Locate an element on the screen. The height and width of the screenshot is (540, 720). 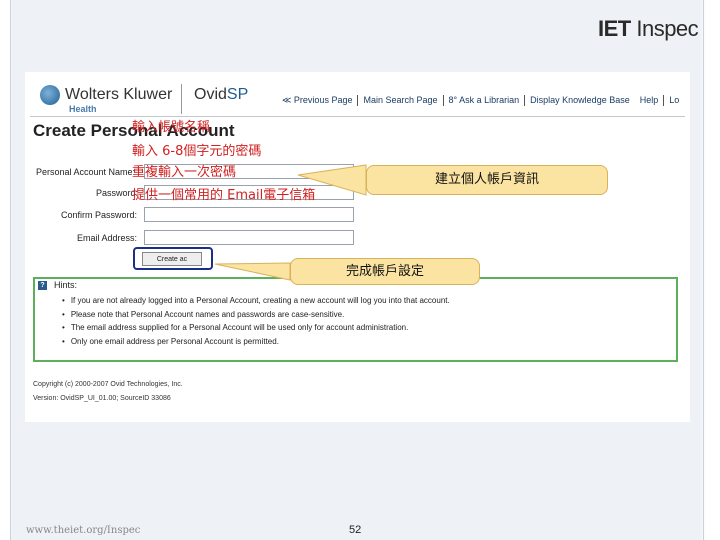
ovid-text: Ovid is located at coordinates (210, 94).